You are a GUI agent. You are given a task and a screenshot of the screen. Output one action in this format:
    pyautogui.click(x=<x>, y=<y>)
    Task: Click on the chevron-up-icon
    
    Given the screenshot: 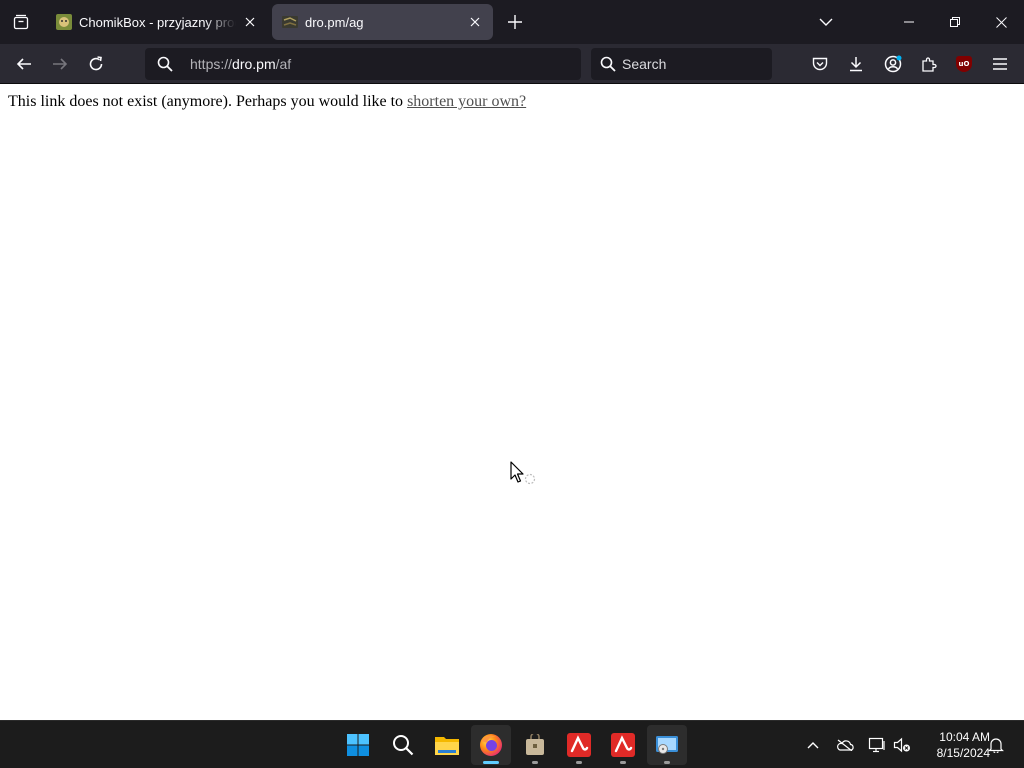 What is the action you would take?
    pyautogui.click(x=813, y=745)
    